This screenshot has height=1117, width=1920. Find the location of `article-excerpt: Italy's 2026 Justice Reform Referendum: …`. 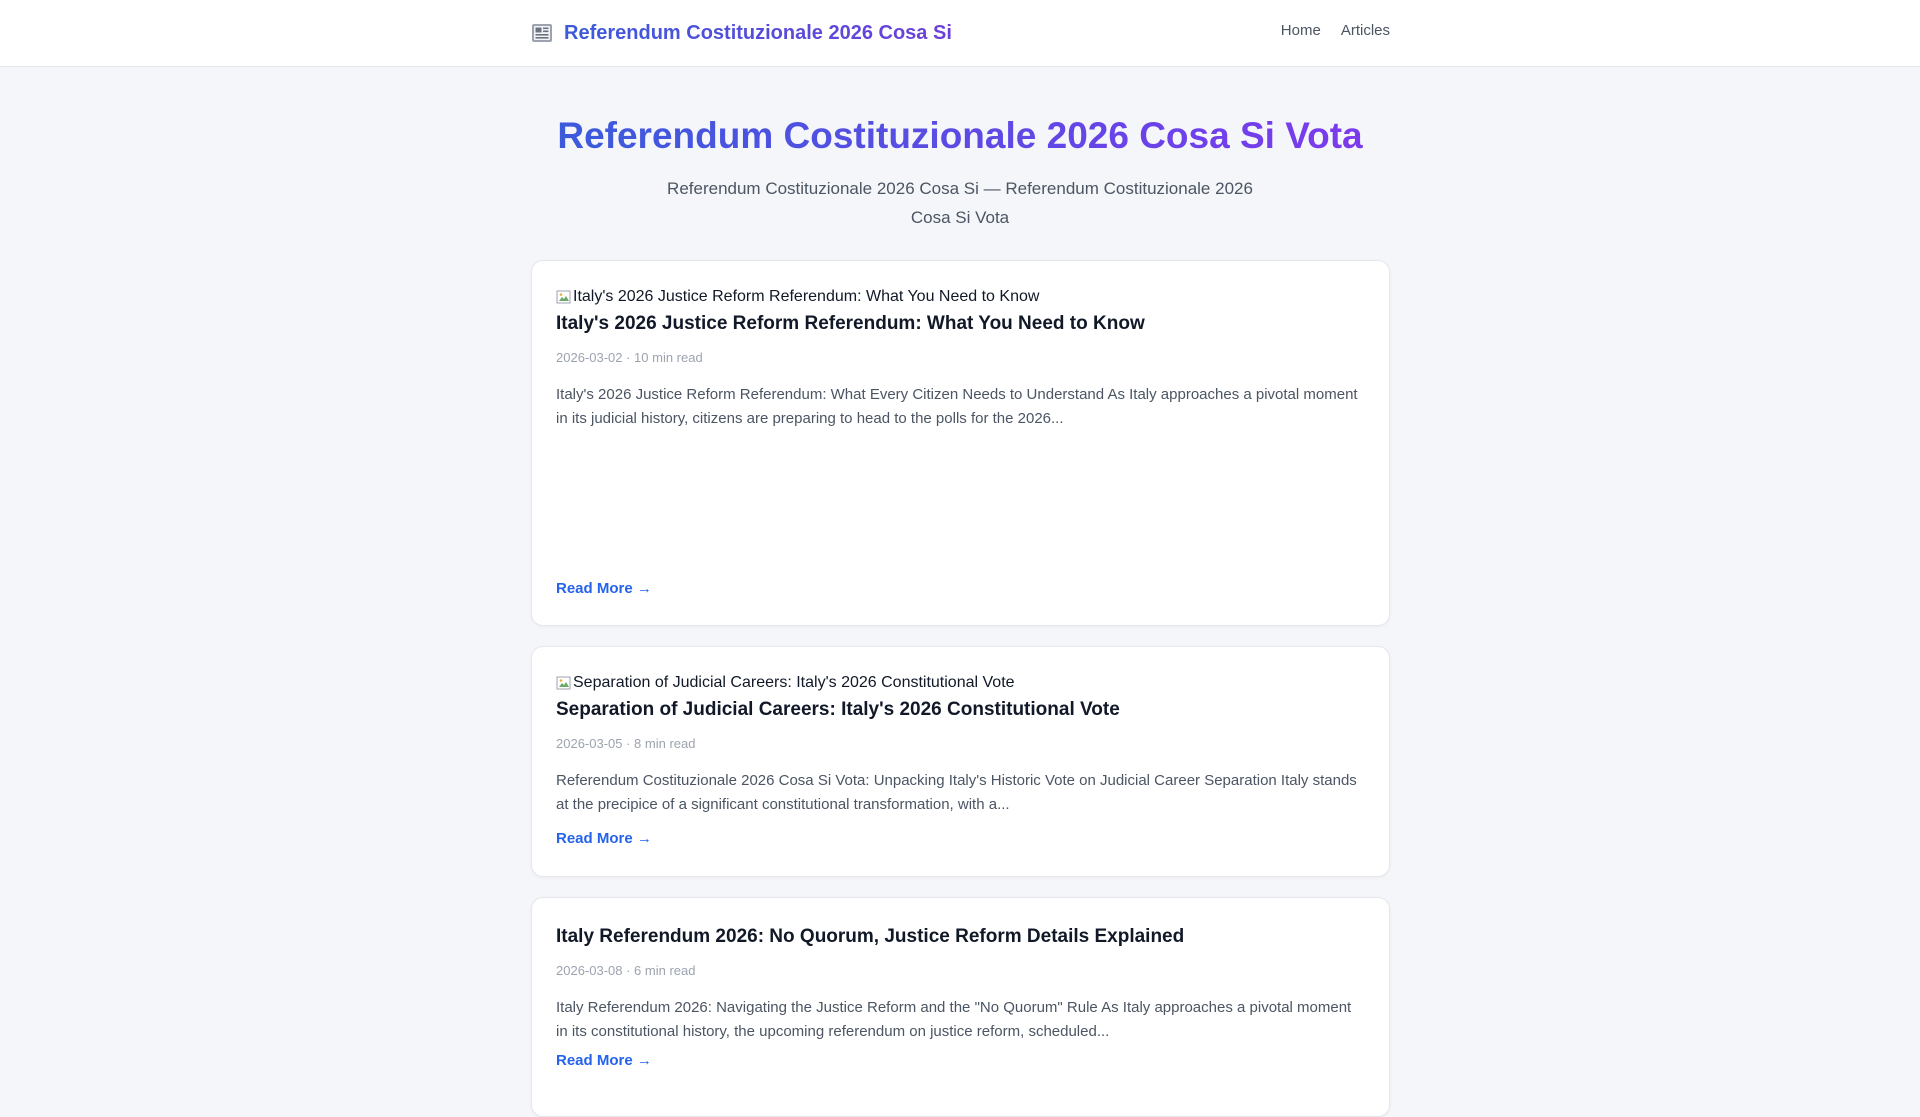

article-excerpt: Italy's 2026 Justice Reform Referendum: … is located at coordinates (957, 406).